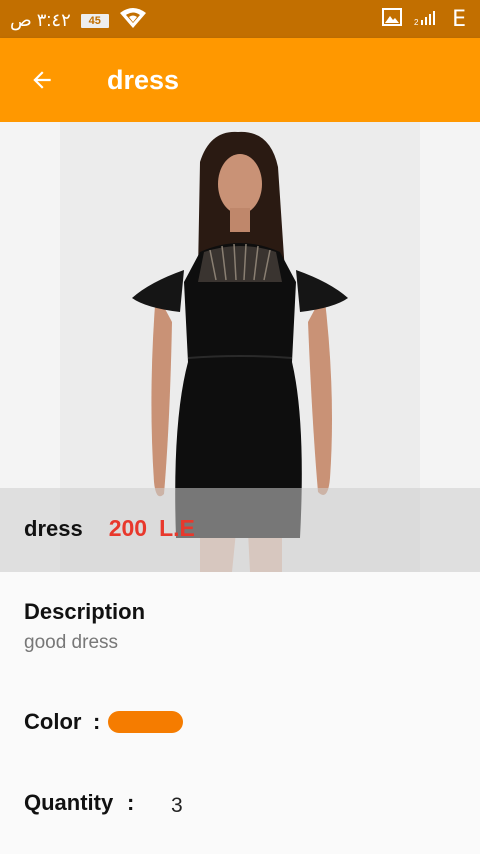 The image size is (480, 854). I want to click on network-type: E, so click(459, 19).